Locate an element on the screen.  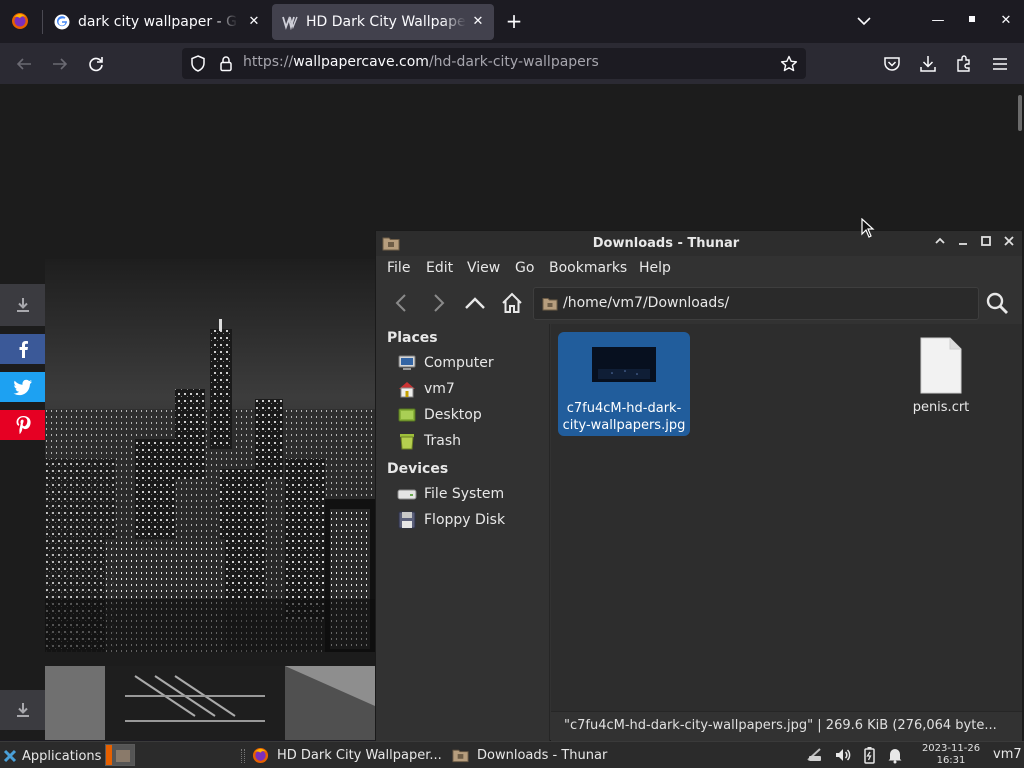
clock-time: 16:31 is located at coordinates (951, 760).